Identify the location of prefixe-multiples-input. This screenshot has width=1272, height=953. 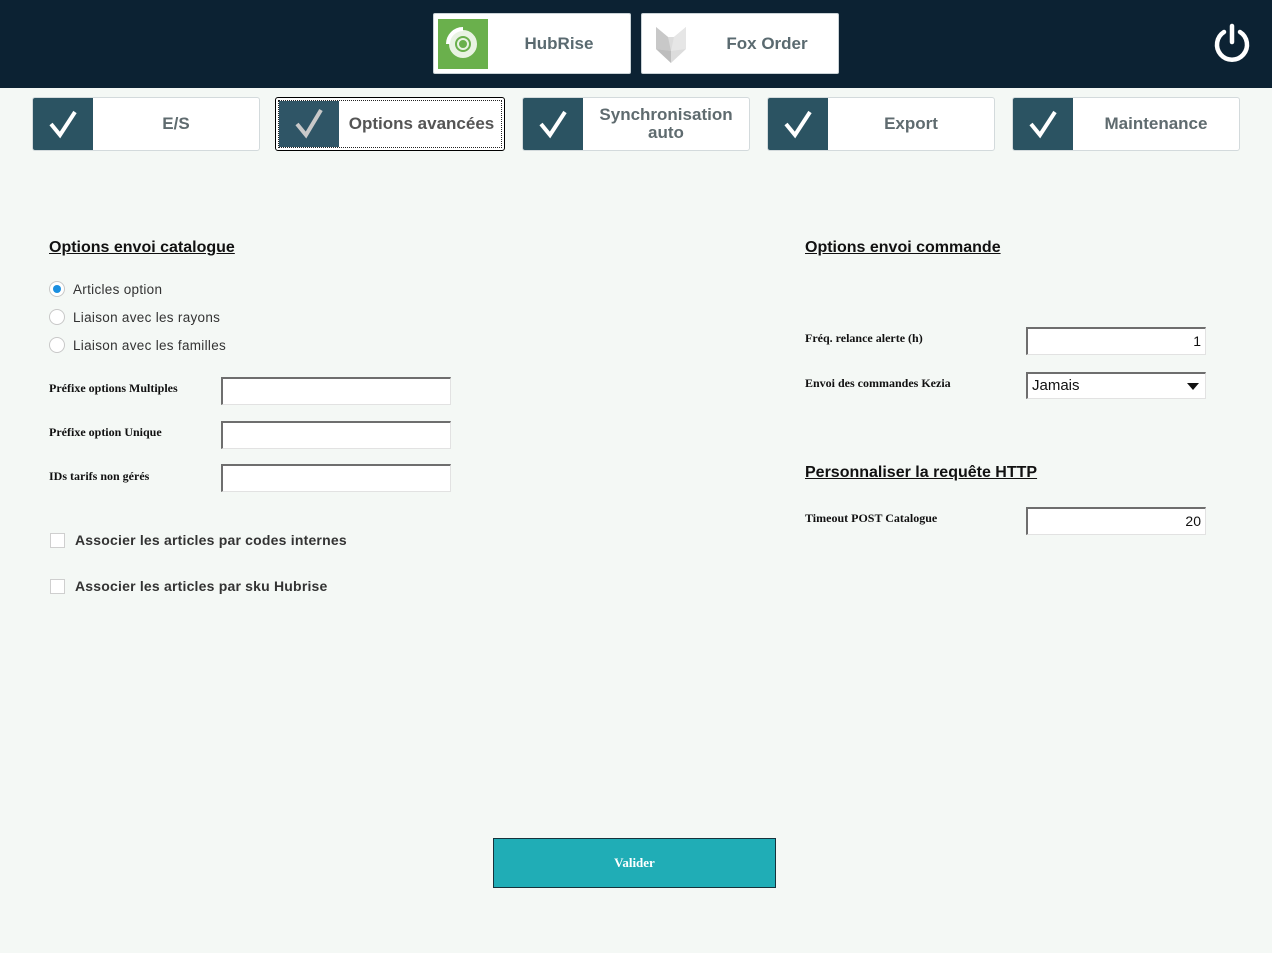
(336, 391).